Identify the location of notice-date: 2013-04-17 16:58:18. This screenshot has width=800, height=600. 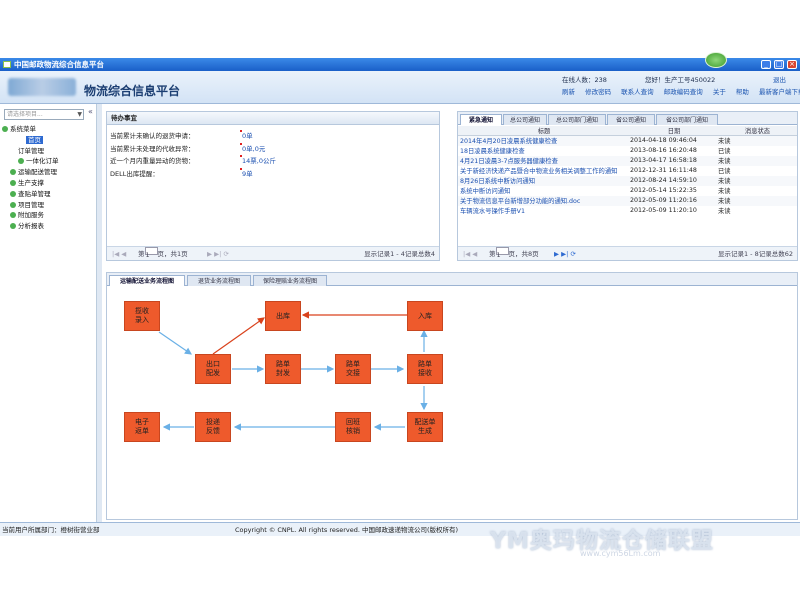
(674, 160).